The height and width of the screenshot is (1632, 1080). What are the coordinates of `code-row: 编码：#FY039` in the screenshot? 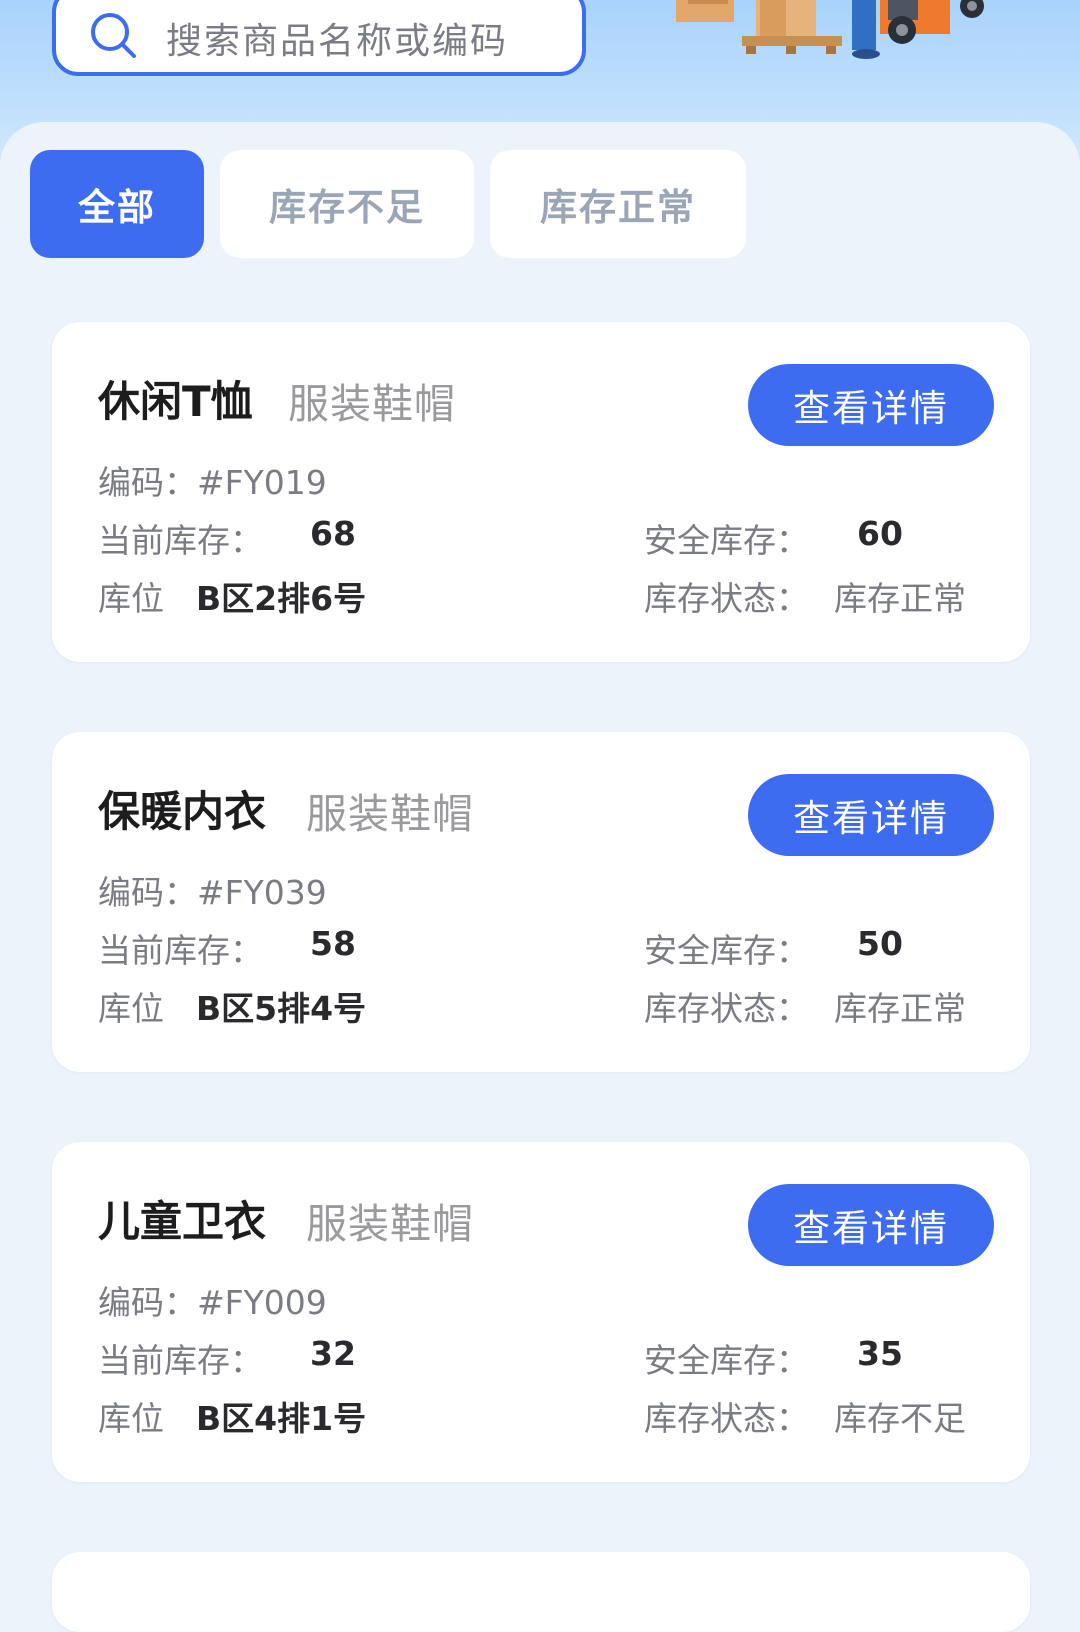 It's located at (212, 890).